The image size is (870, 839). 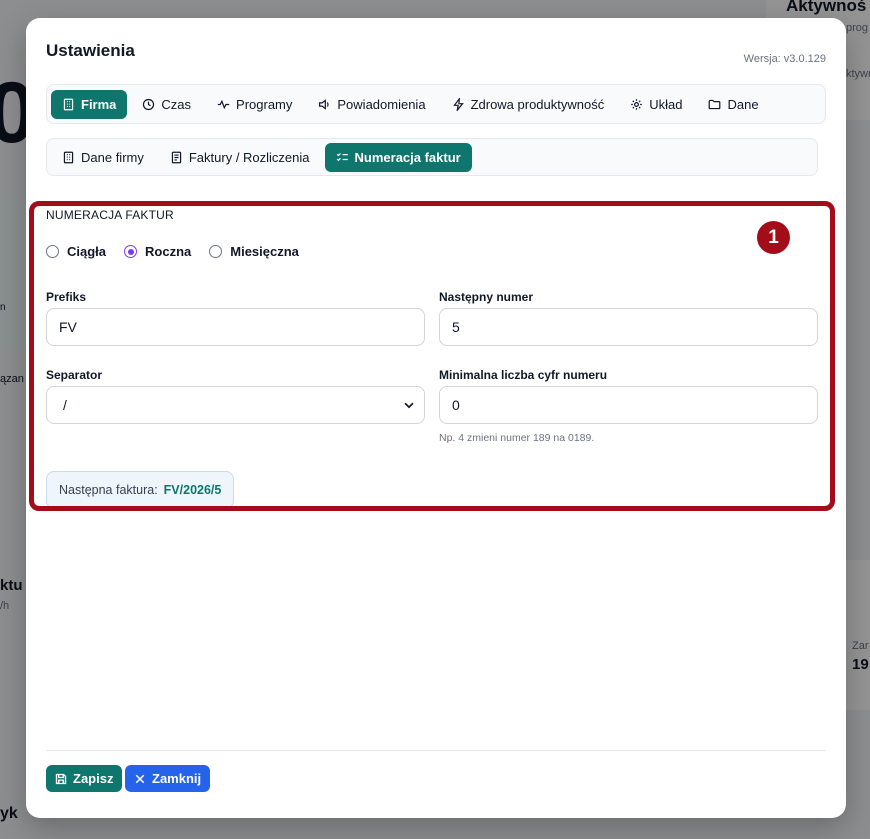 I want to click on close-label: Zamknij, so click(x=177, y=778).